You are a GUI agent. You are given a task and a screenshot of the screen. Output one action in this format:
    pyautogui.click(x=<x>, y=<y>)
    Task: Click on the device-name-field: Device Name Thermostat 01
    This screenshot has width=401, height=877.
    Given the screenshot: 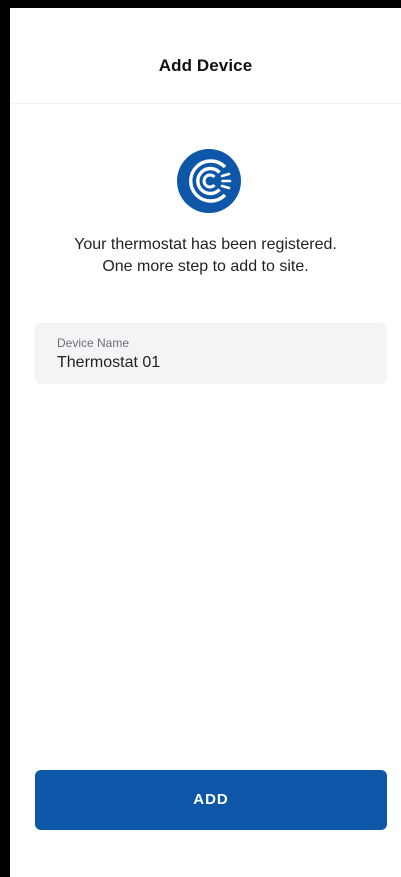 What is the action you would take?
    pyautogui.click(x=211, y=353)
    